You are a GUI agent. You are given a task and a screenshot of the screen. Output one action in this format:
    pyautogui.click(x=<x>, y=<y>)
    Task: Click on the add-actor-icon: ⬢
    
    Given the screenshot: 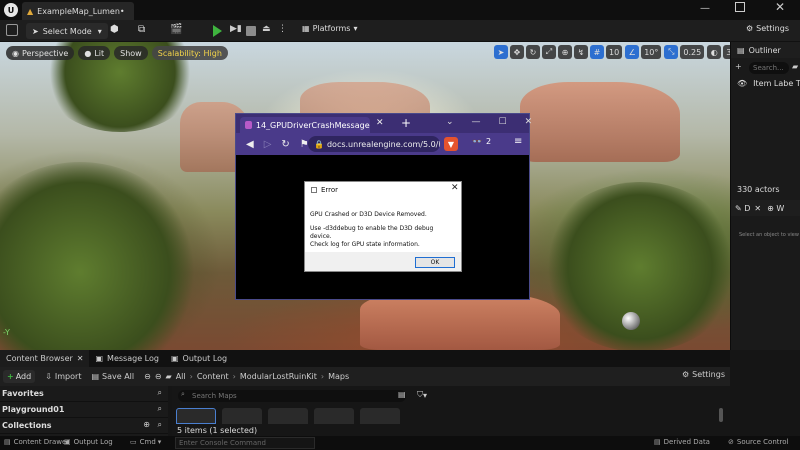 What is the action you would take?
    pyautogui.click(x=114, y=29)
    